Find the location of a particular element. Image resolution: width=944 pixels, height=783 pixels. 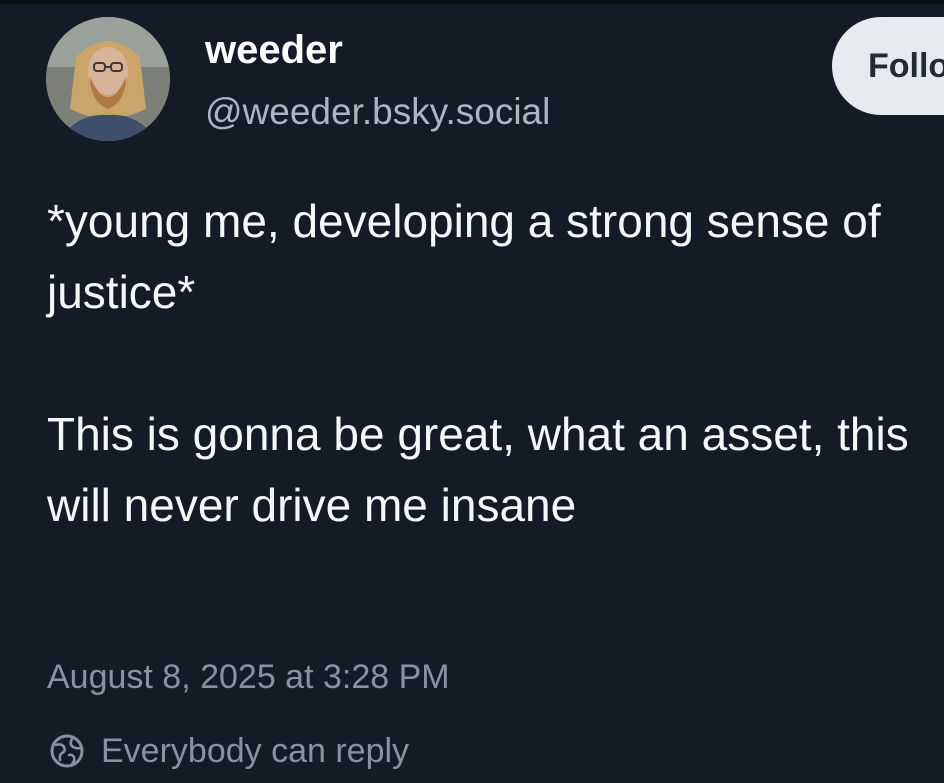

reply-setting: Everybody can reply is located at coordinates (228, 751).